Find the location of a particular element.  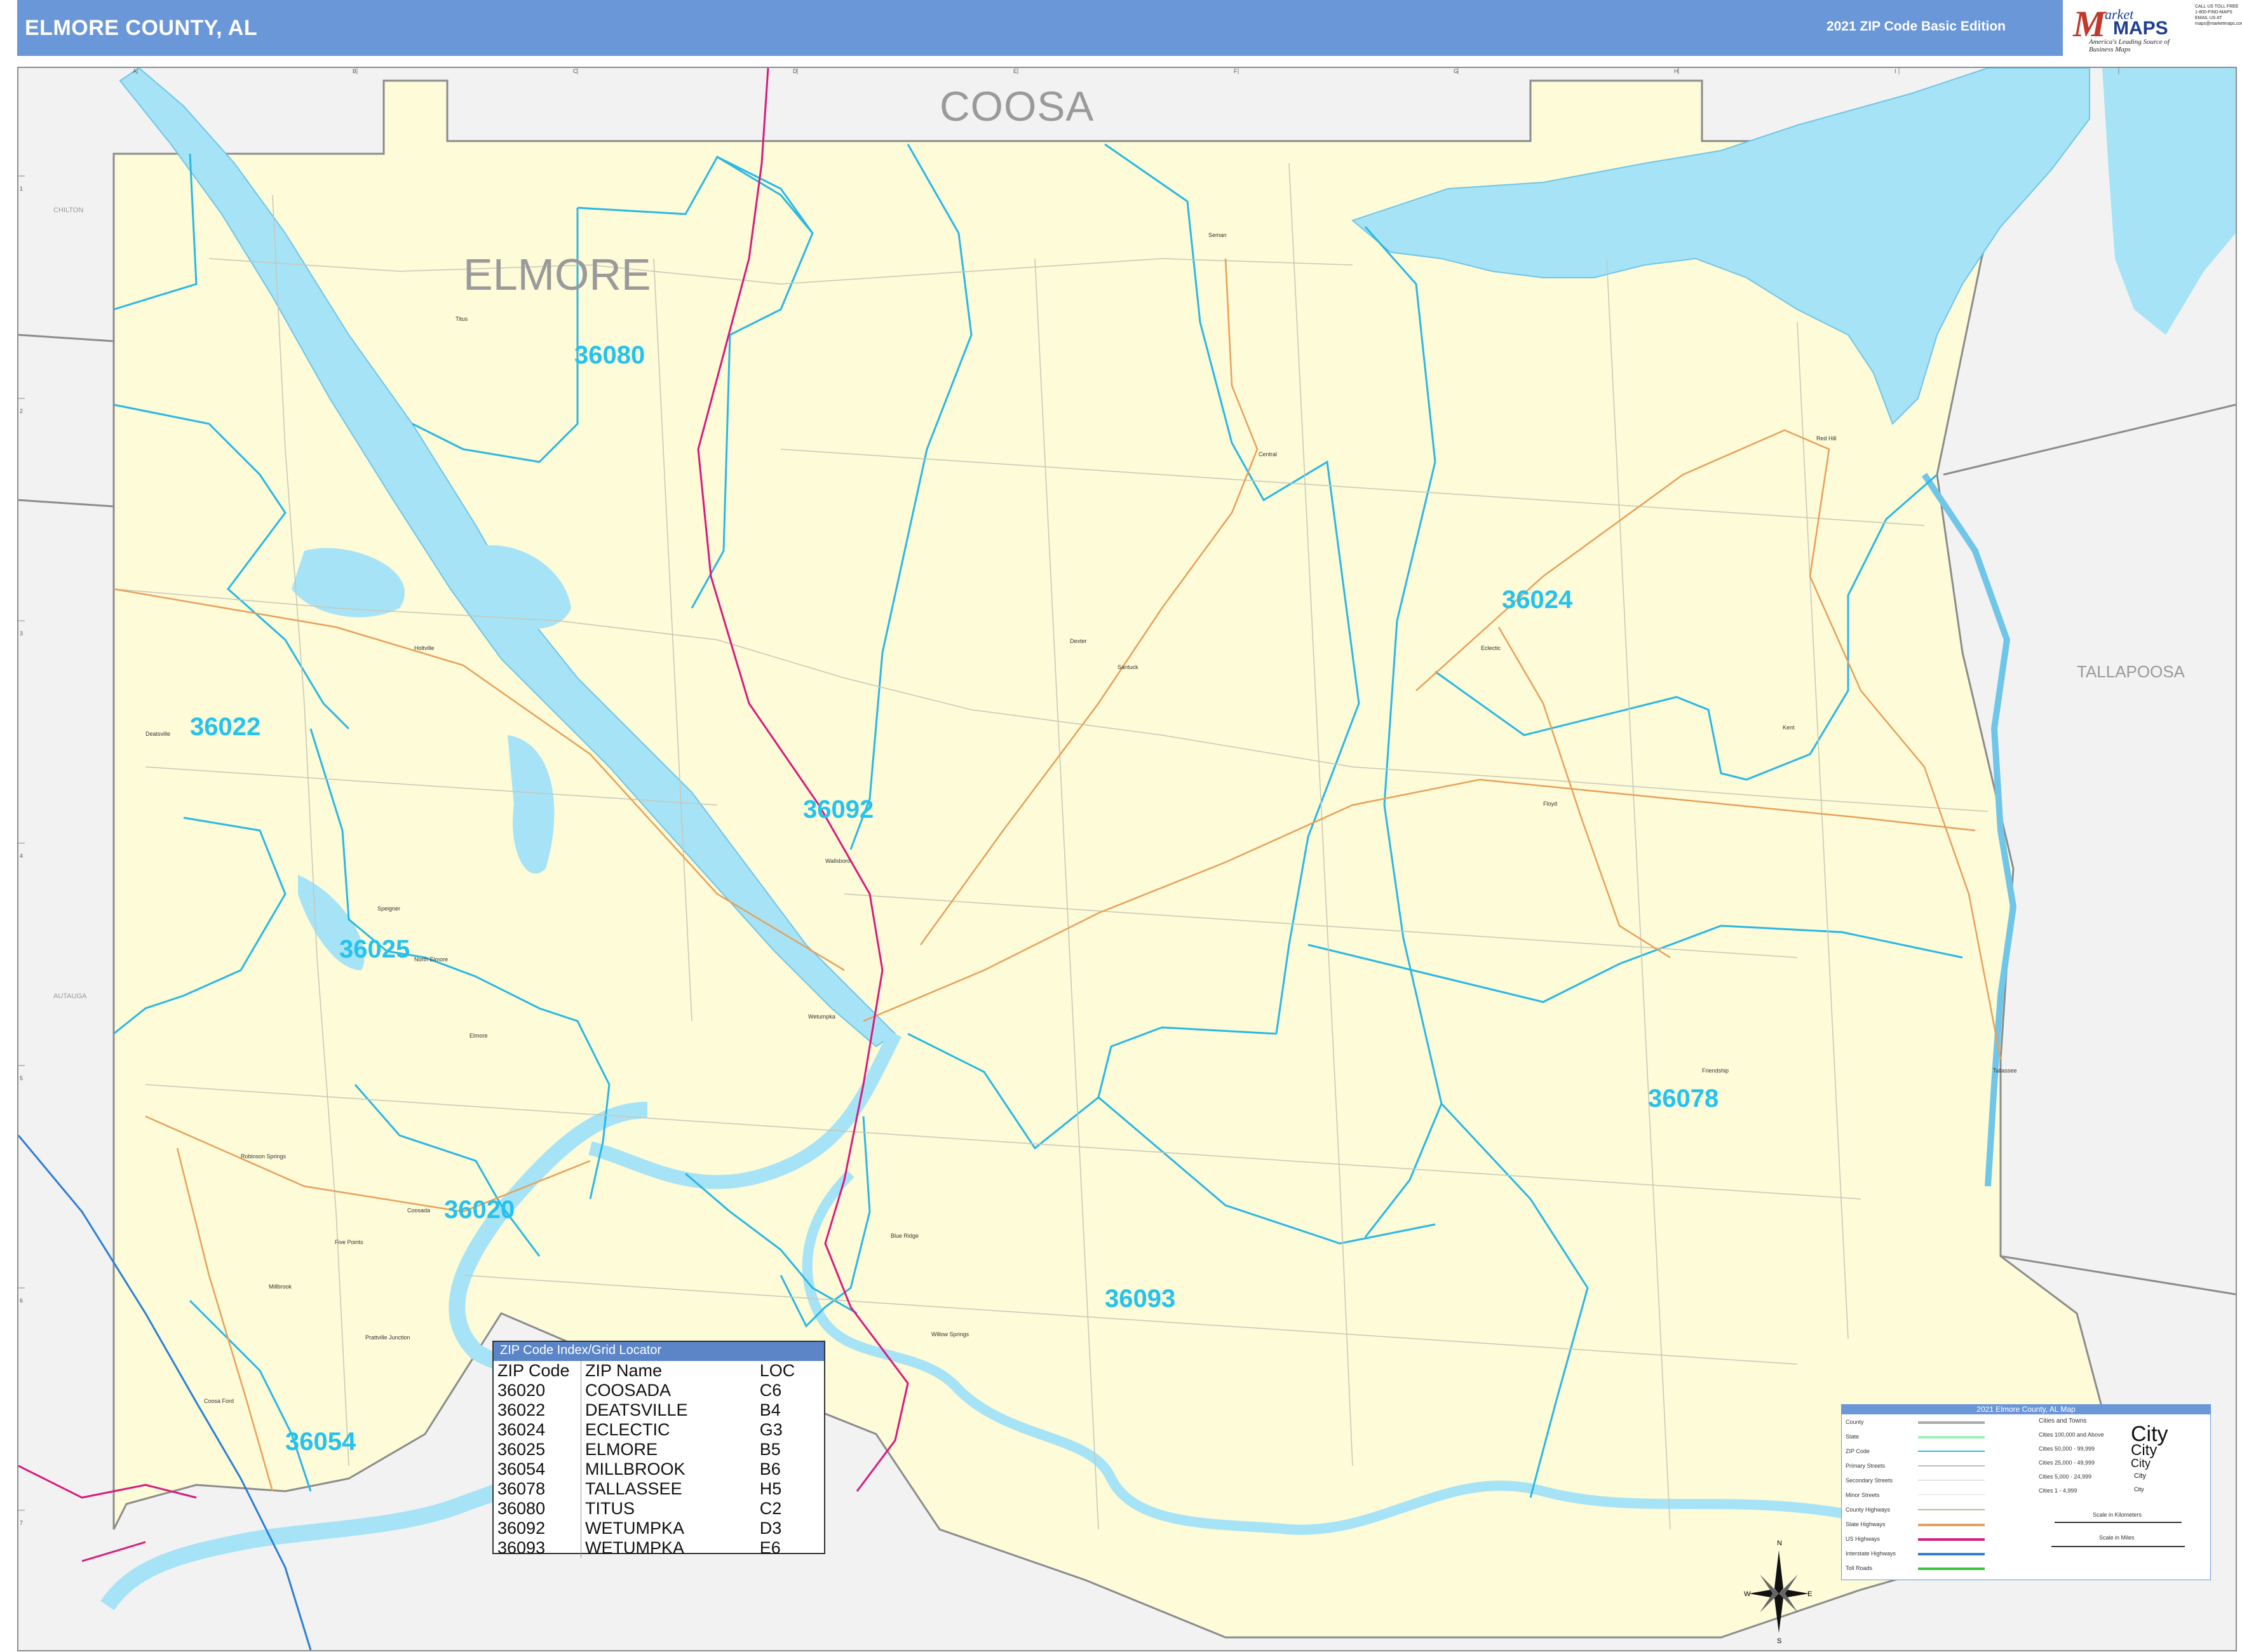

name-cell: MILLBROOK is located at coordinates (635, 1469).